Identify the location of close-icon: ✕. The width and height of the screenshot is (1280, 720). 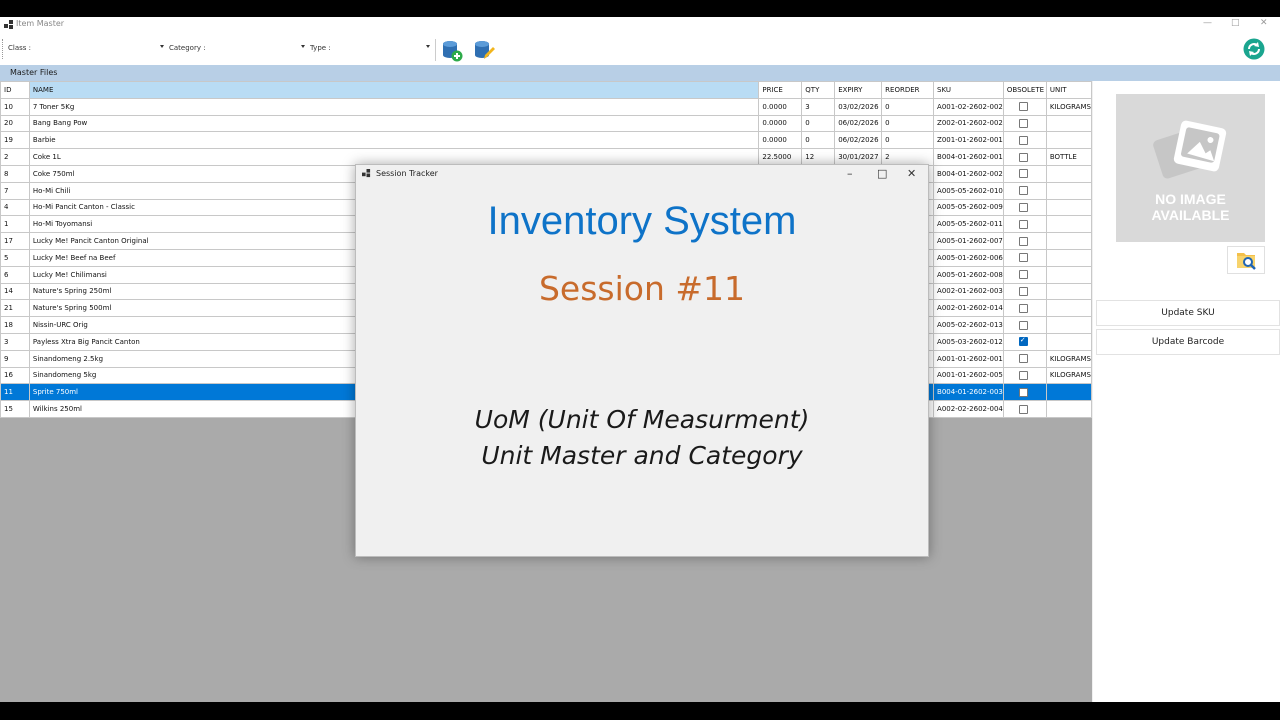
(911, 173).